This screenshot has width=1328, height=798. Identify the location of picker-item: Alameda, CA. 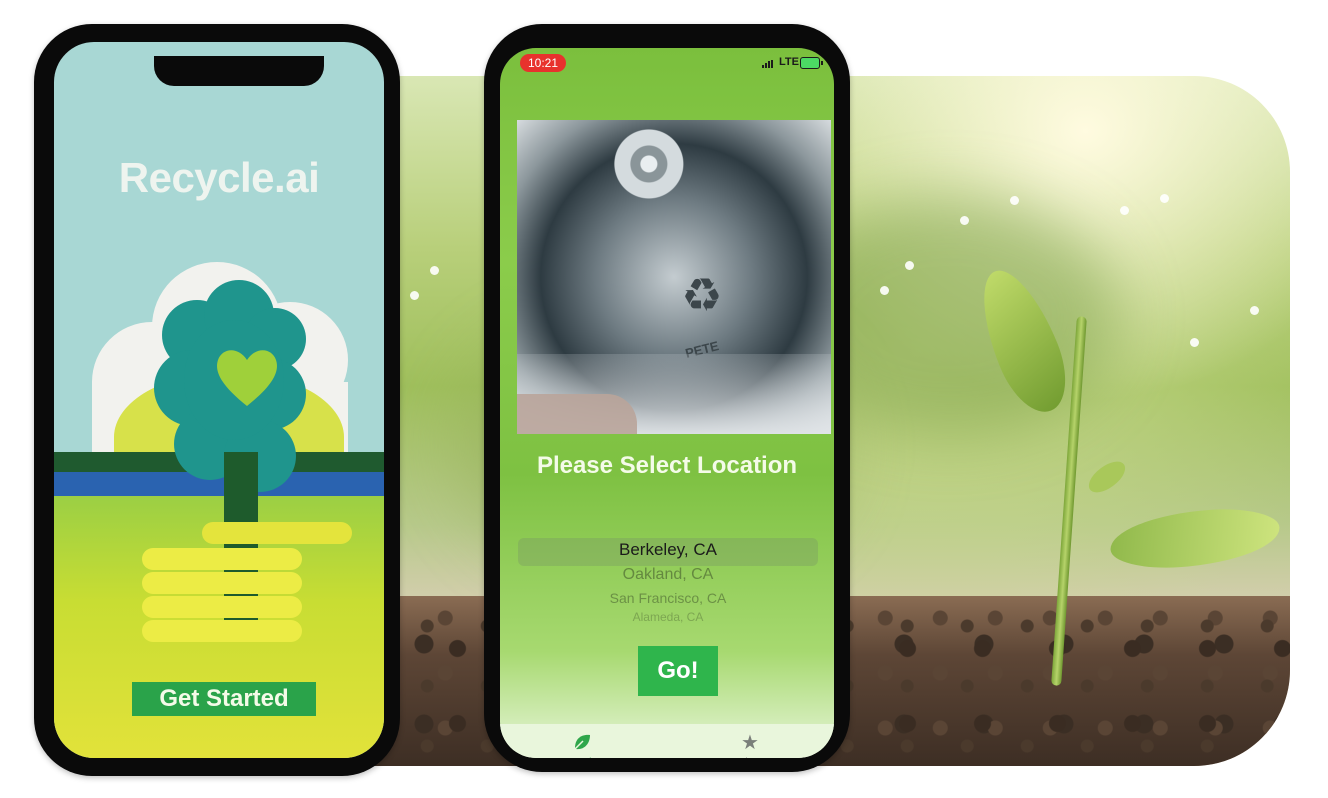
(668, 617).